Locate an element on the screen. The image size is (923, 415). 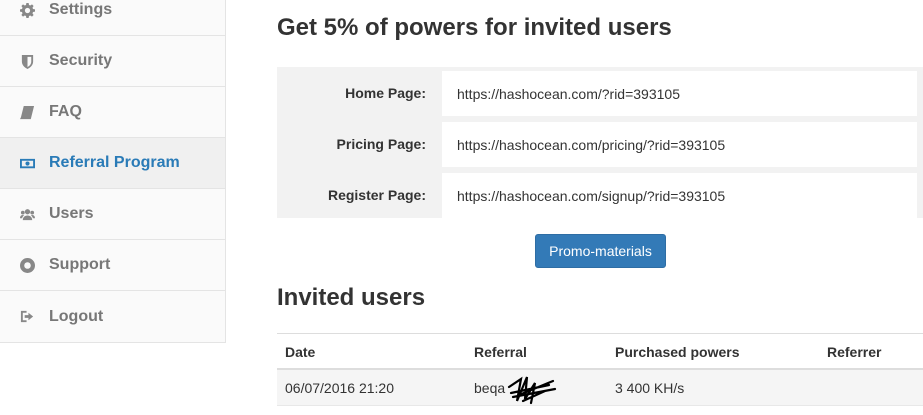
column-header-date: Date is located at coordinates (300, 352).